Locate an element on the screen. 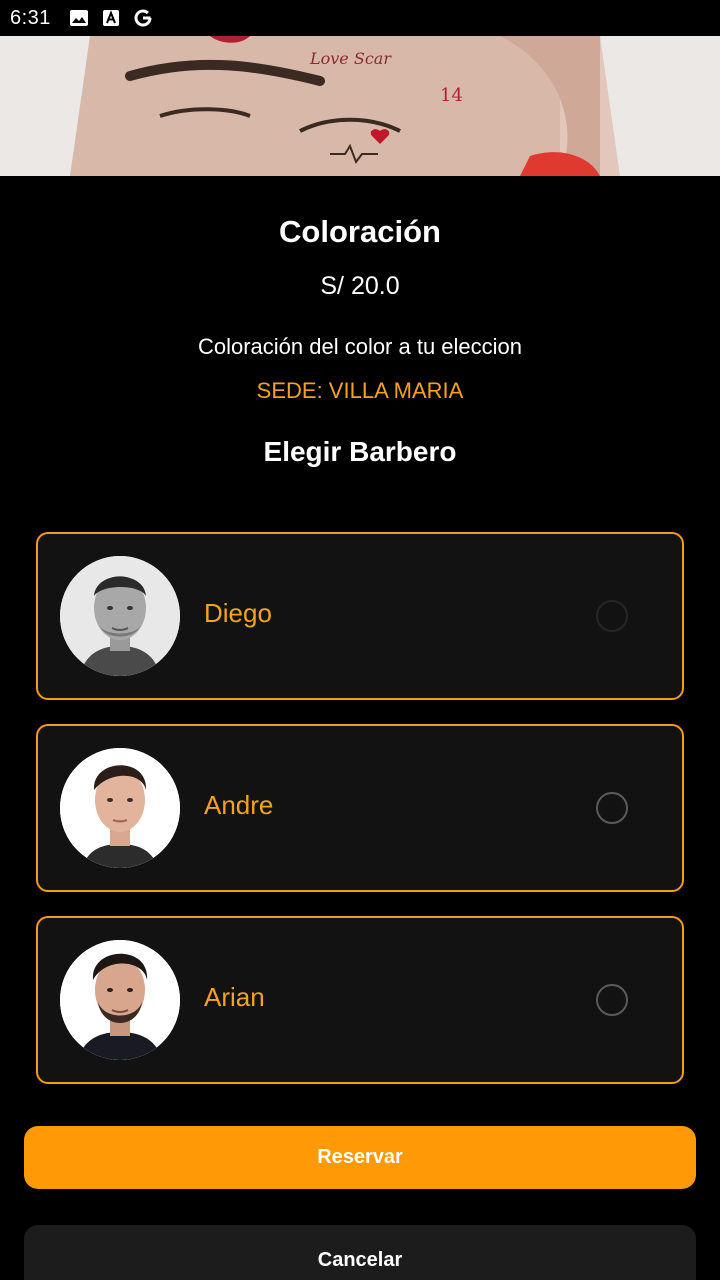 This screenshot has height=1280, width=720. service-price: S/ 20.0 is located at coordinates (360, 286).